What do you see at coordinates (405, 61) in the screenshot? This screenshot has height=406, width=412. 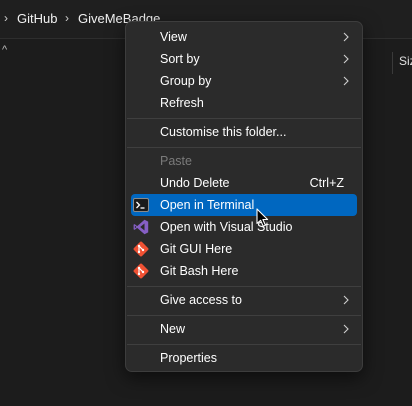 I see `column-header-size: Siz` at bounding box center [405, 61].